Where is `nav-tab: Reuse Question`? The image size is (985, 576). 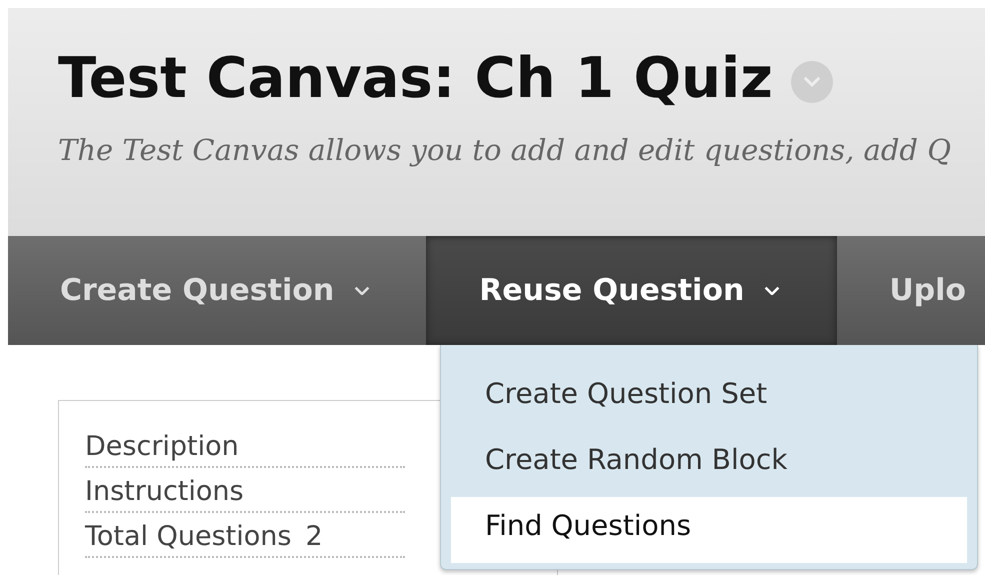
nav-tab: Reuse Question is located at coordinates (632, 290).